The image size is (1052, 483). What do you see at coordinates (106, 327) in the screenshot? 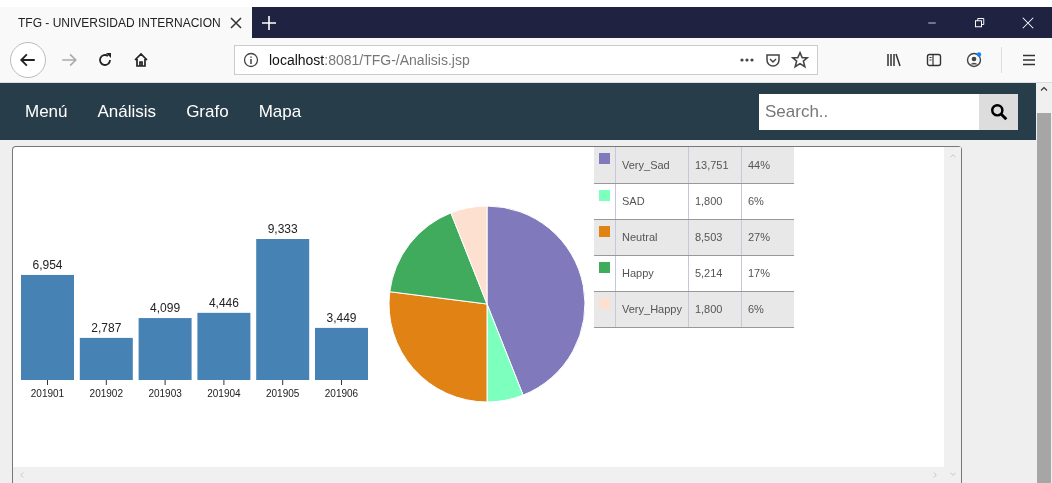
I see `bar-value-label: 2,787` at bounding box center [106, 327].